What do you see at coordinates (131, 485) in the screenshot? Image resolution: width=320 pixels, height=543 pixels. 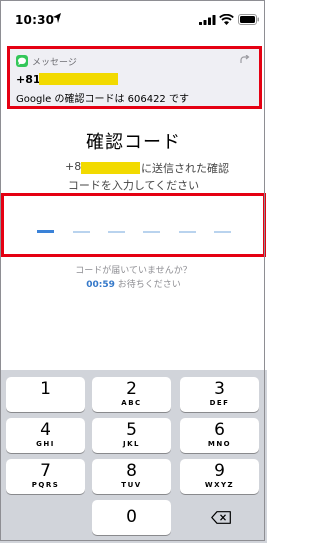 I see `key-letters: TUV` at bounding box center [131, 485].